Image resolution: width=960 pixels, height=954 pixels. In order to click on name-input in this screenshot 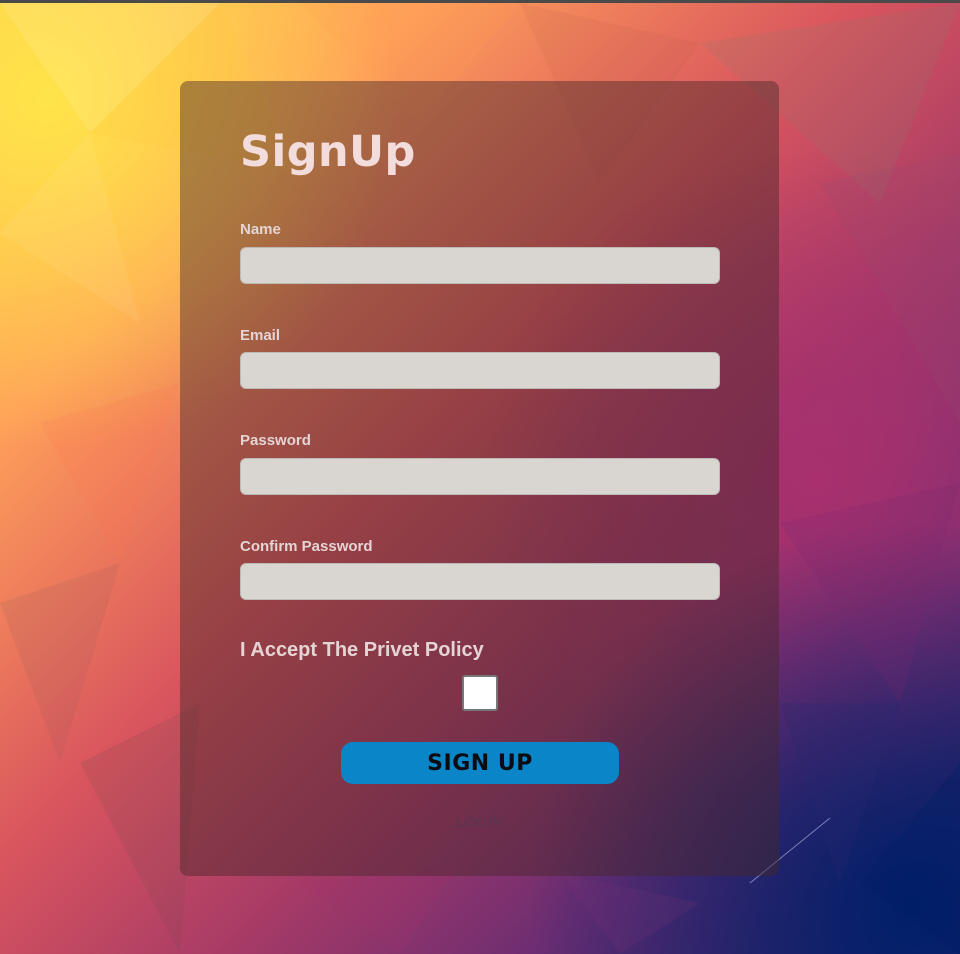, I will do `click(480, 265)`.